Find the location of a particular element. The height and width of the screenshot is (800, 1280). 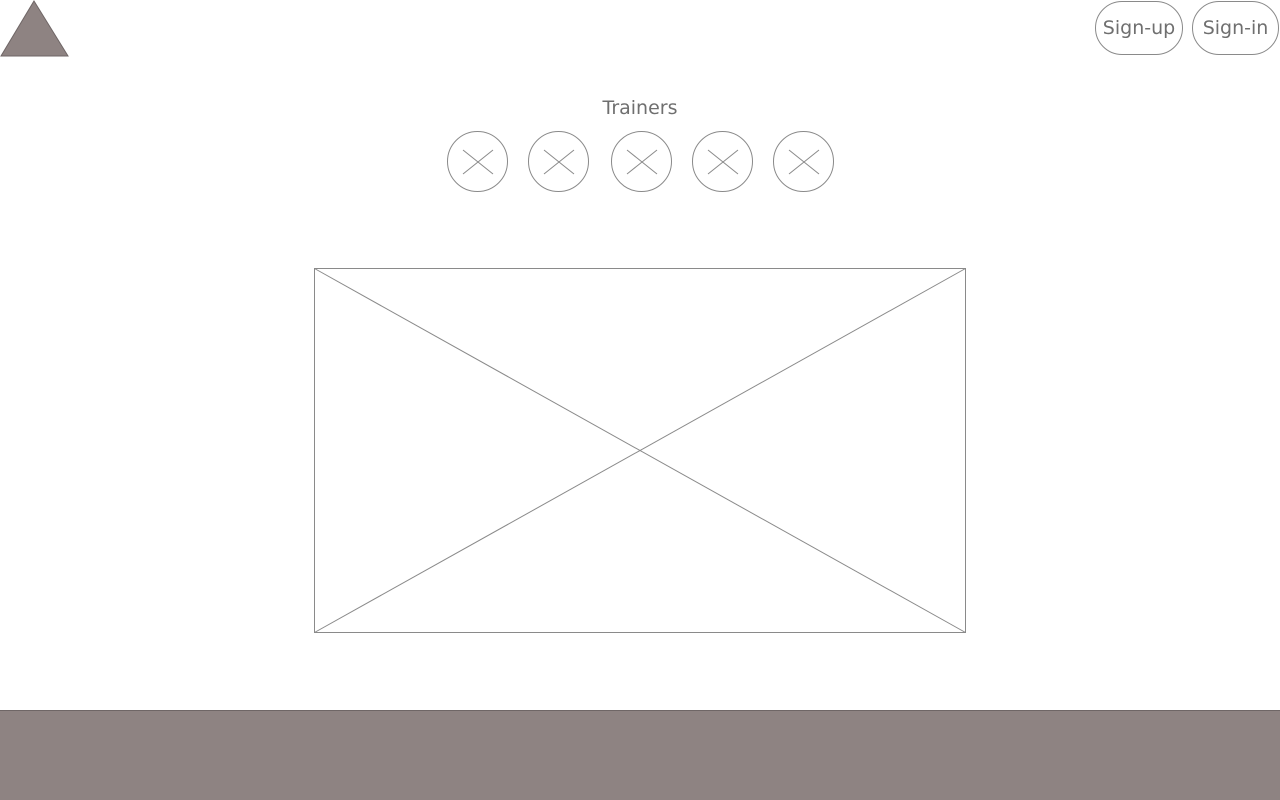

trainers-title: Trainers is located at coordinates (640, 108).